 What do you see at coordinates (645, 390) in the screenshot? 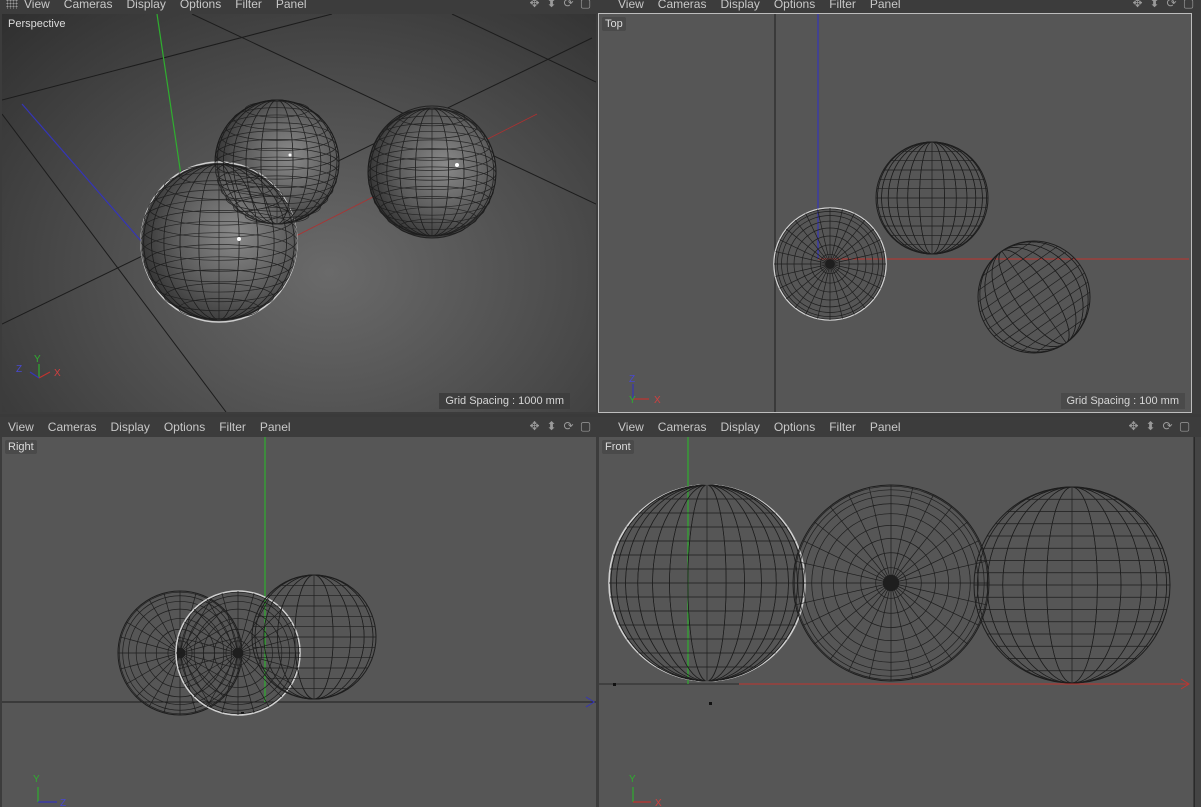
I see `axis-gizmo: Z Y X` at bounding box center [645, 390].